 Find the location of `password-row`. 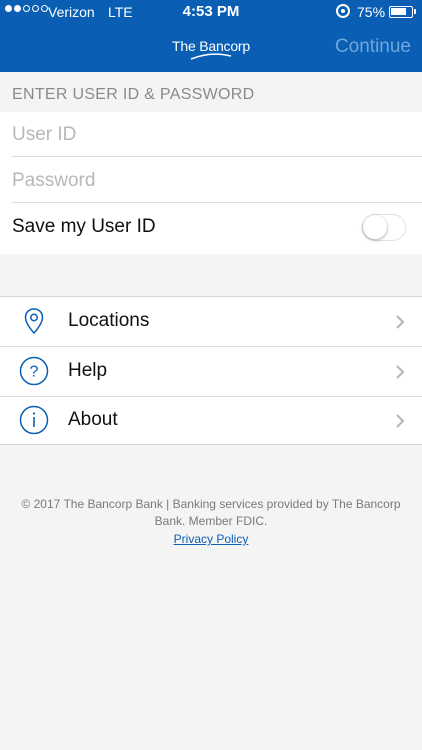

password-row is located at coordinates (211, 181).